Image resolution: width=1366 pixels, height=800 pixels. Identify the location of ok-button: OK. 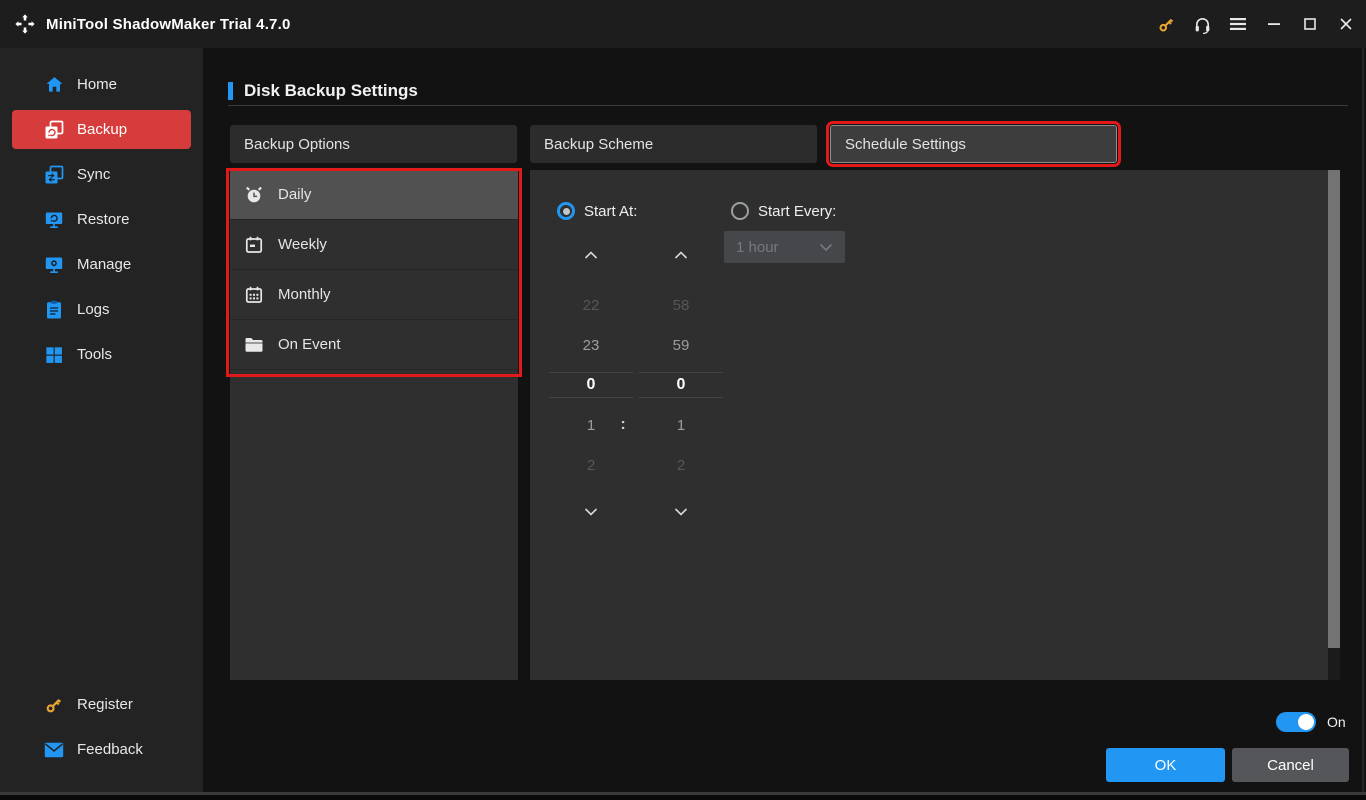
(1165, 765).